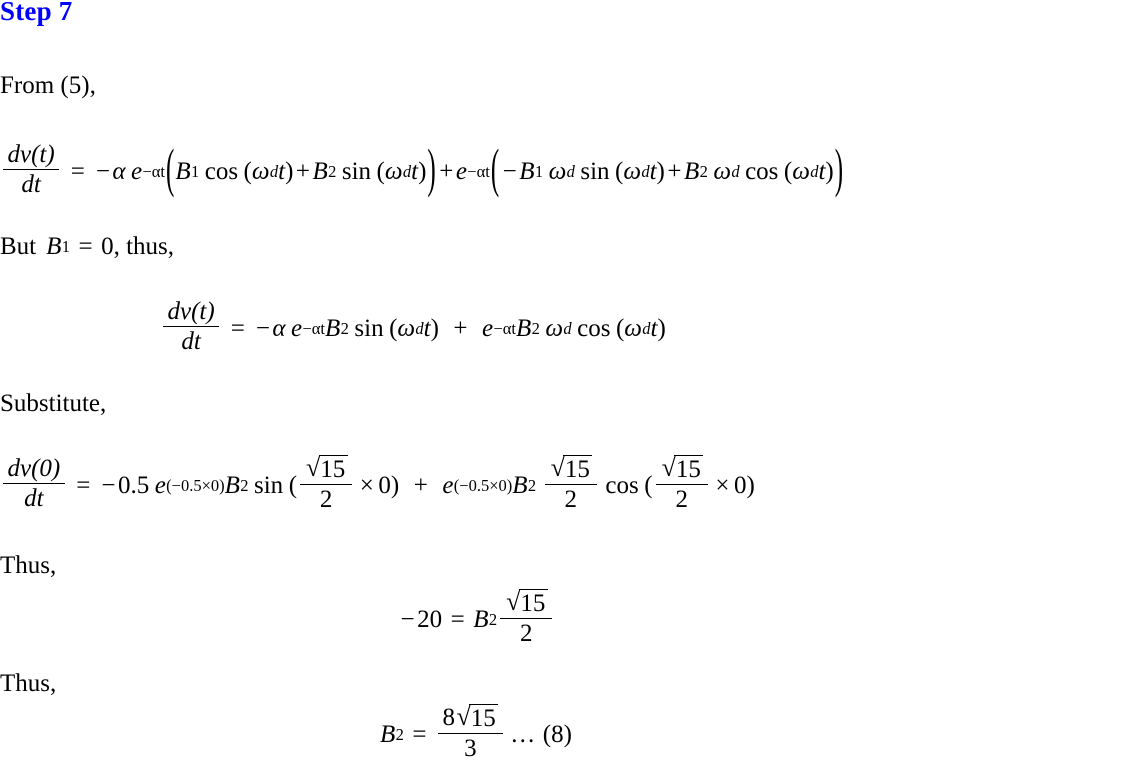 The height and width of the screenshot is (773, 1130). What do you see at coordinates (395, 485) in the screenshot?
I see `eq3-paren-close-a: )` at bounding box center [395, 485].